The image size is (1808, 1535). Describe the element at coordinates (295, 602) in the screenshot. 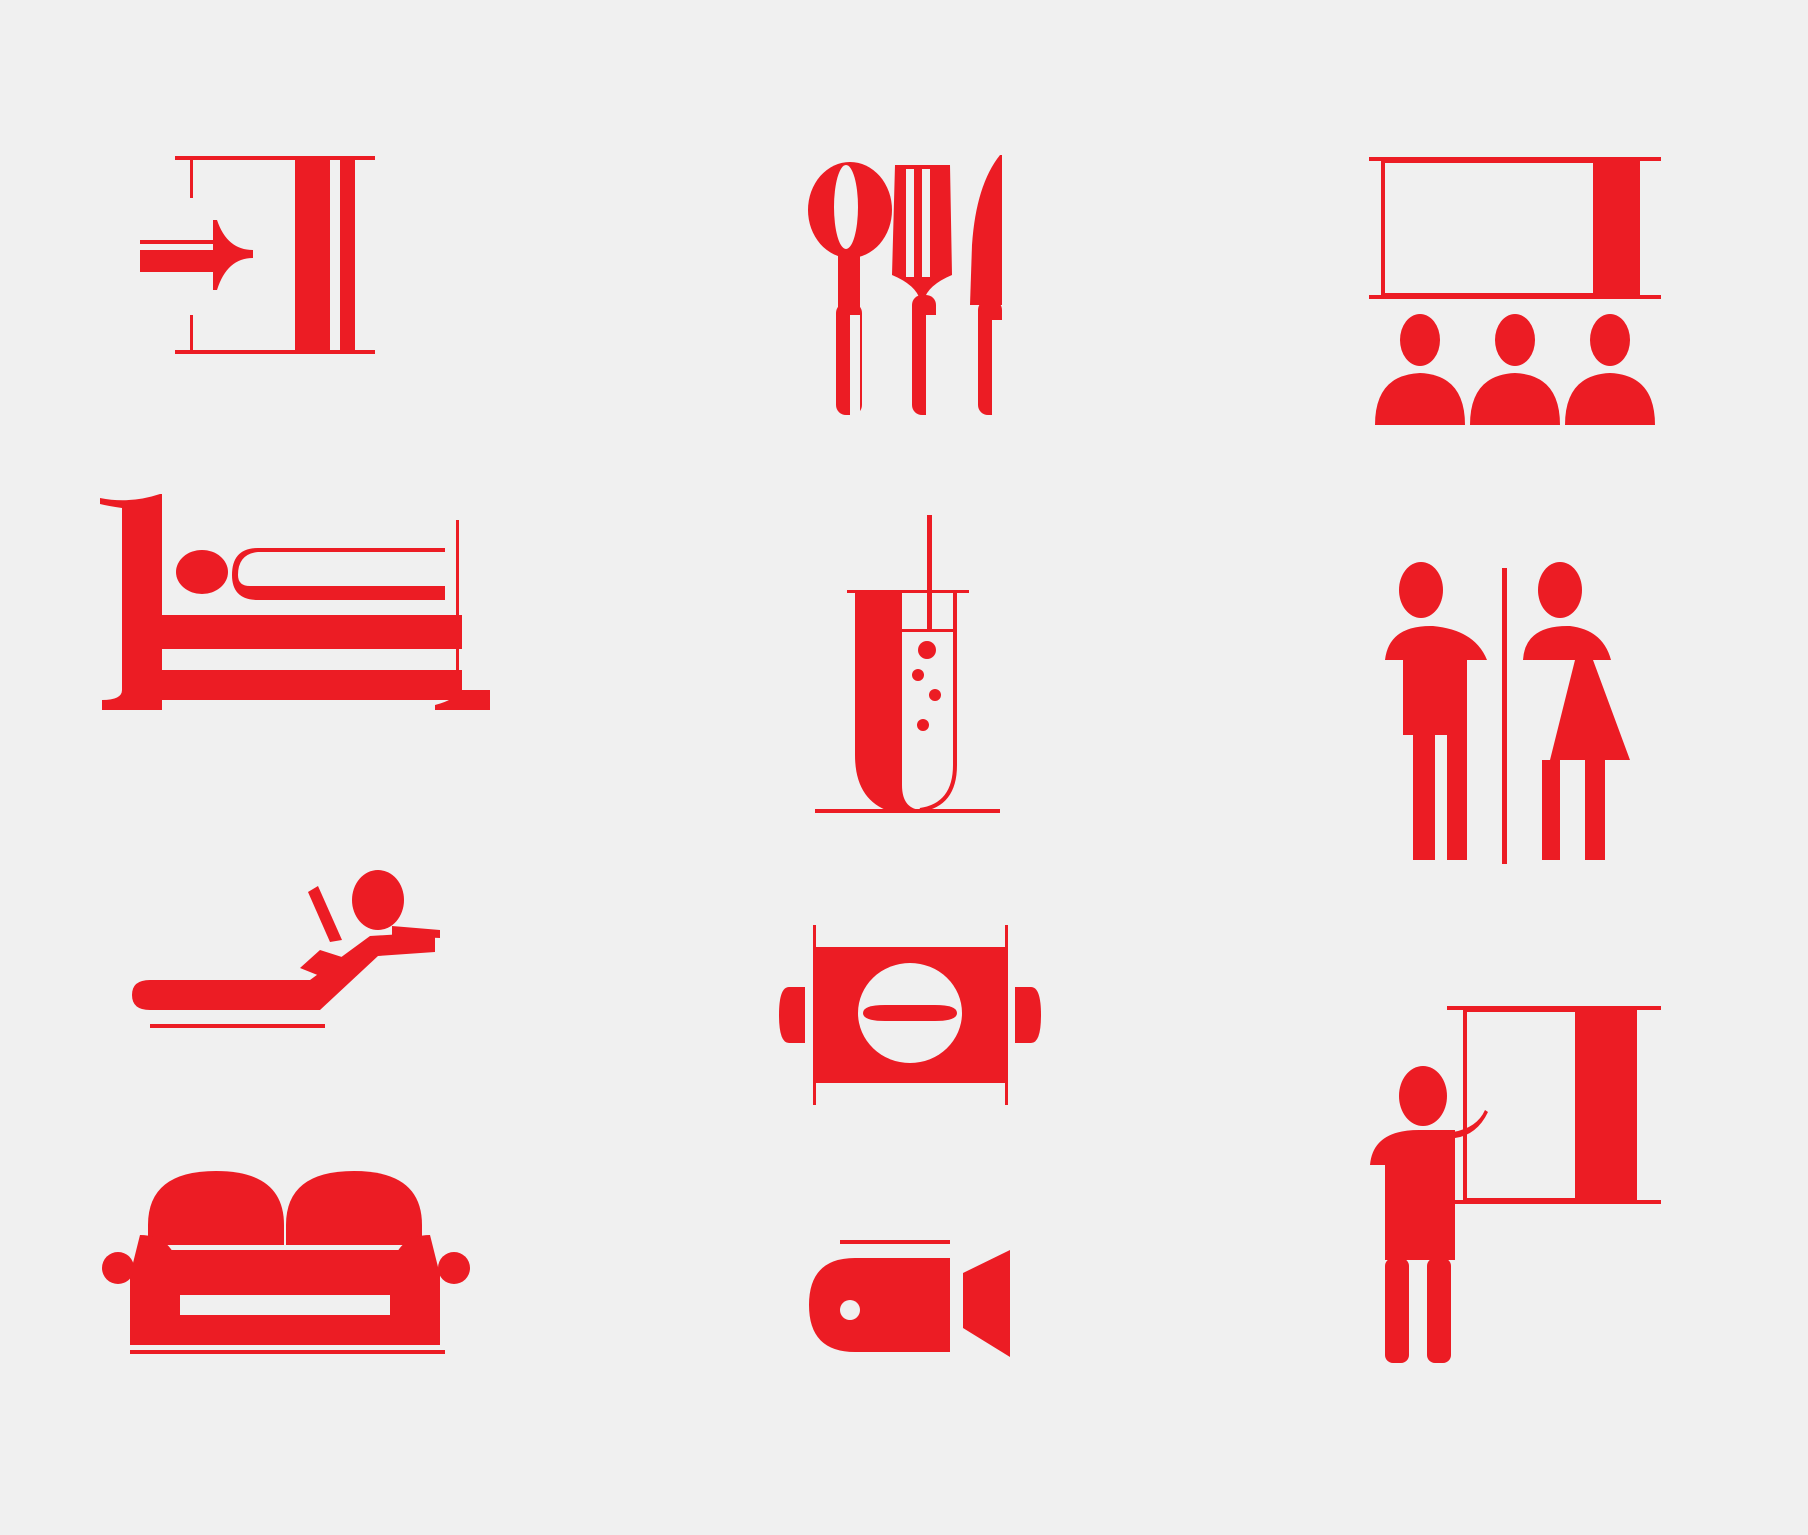

I see `bed-icon` at that location.